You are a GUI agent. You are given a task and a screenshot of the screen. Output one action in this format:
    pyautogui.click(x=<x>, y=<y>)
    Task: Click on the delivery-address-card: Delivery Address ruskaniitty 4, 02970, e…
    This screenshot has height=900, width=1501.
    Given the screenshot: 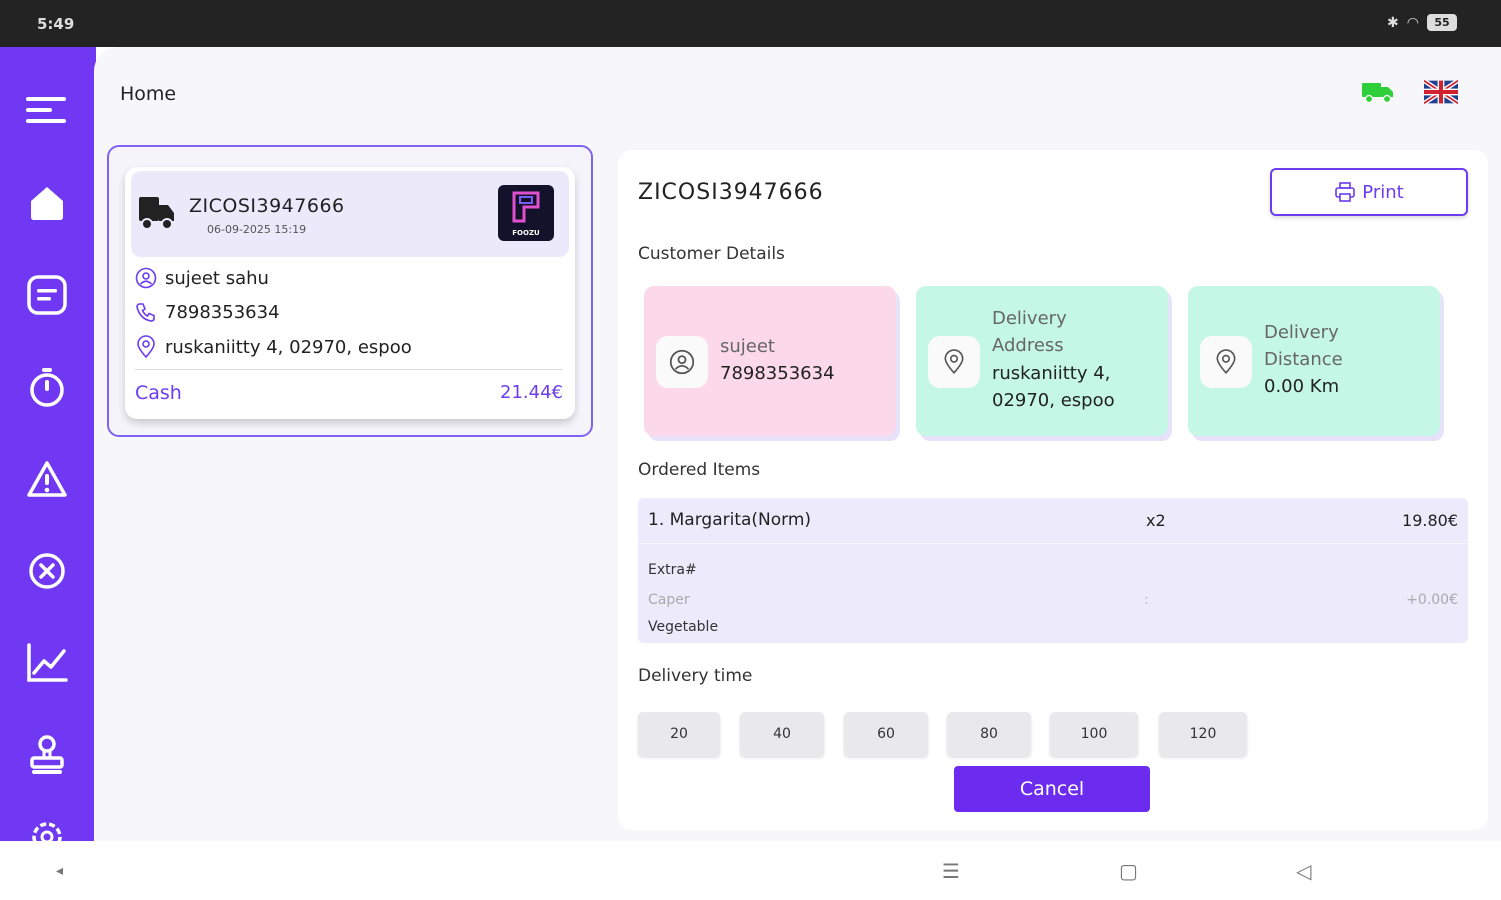 What is the action you would take?
    pyautogui.click(x=1042, y=361)
    